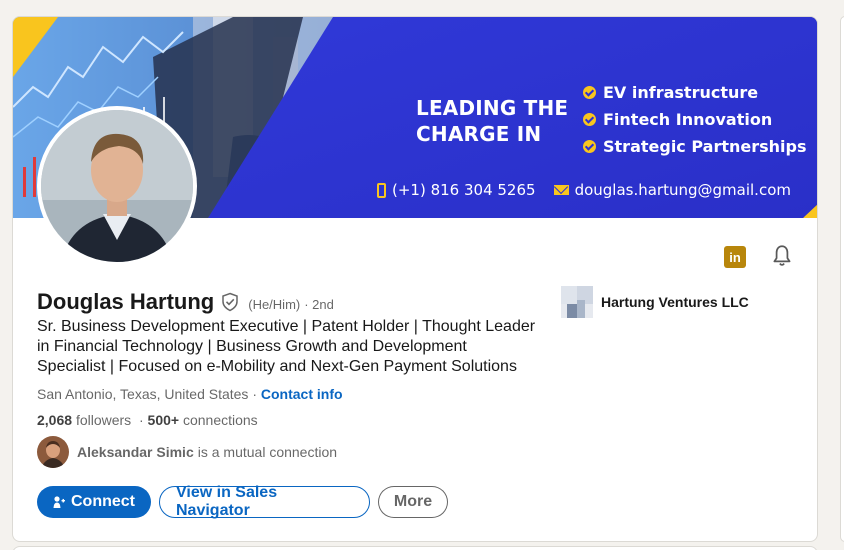 This screenshot has height=550, width=844. Describe the element at coordinates (682, 190) in the screenshot. I see `banner-email: douglas.hartung@gmail.com` at that location.